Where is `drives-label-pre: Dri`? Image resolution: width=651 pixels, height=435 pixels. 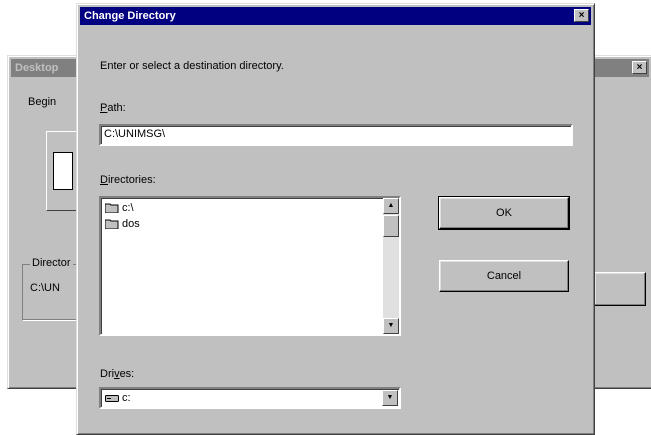 drives-label-pre: Dri is located at coordinates (107, 374).